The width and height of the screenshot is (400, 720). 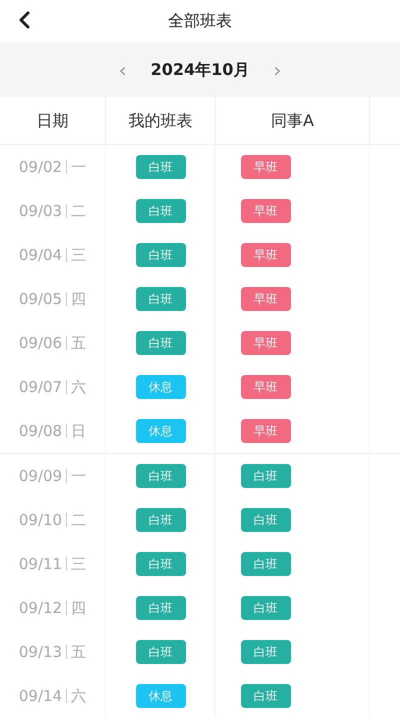 I want to click on date-text: 09/14, so click(x=40, y=696).